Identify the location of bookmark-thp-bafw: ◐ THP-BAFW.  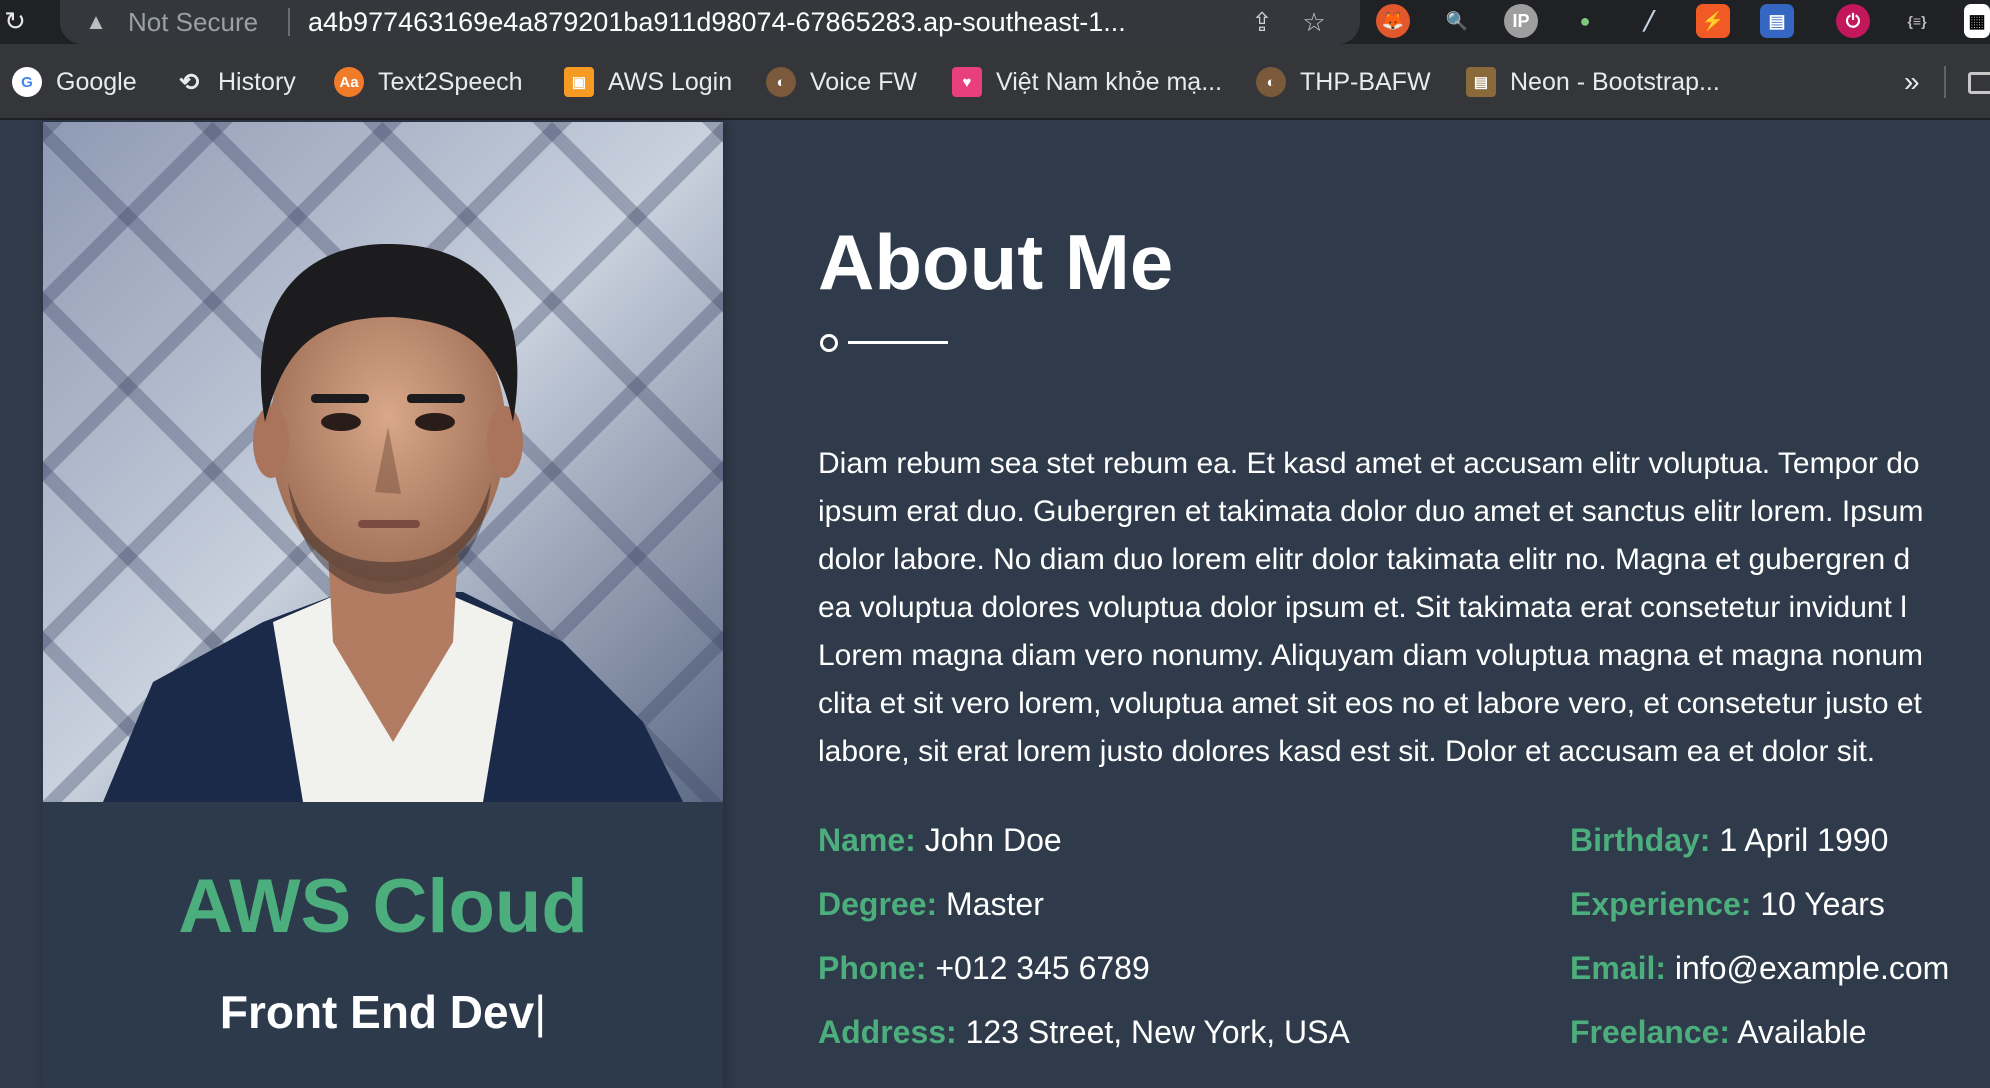
(1343, 82).